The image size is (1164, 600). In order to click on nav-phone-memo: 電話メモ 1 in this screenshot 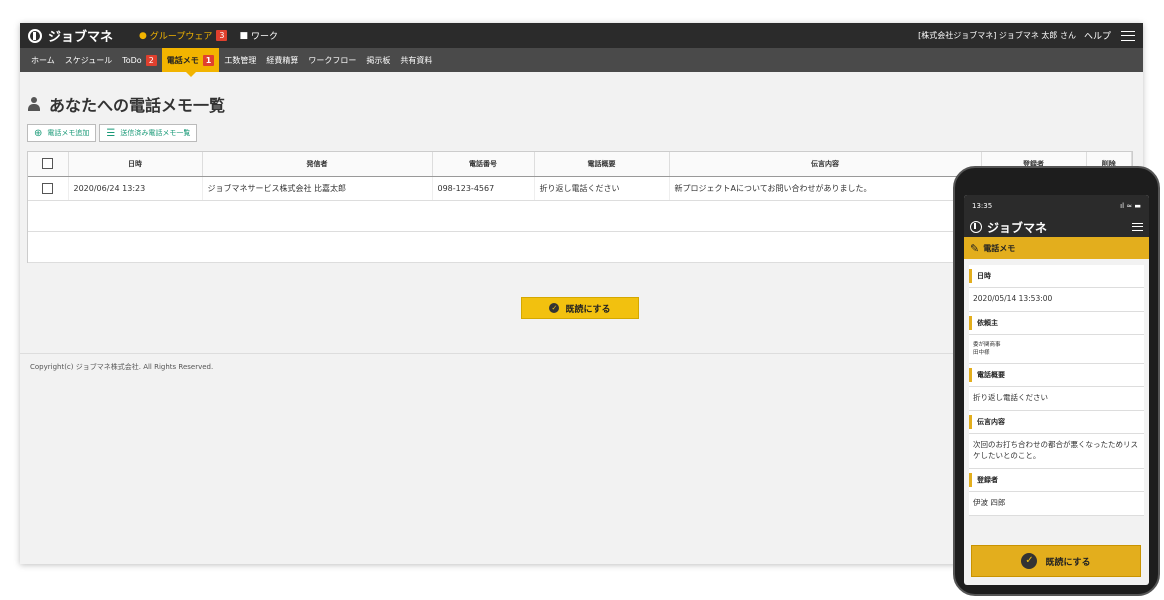, I will do `click(190, 62)`.